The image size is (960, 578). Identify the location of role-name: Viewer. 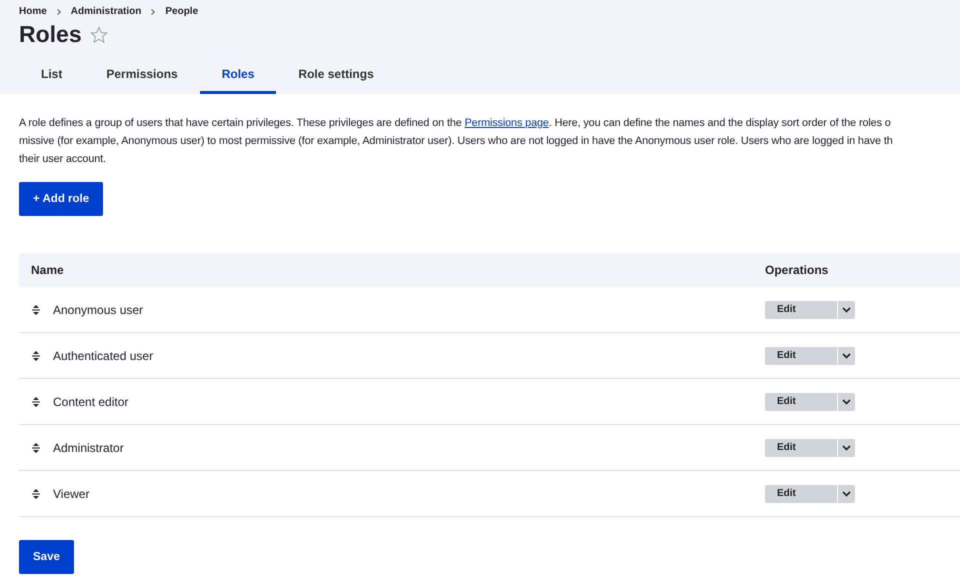
(71, 493).